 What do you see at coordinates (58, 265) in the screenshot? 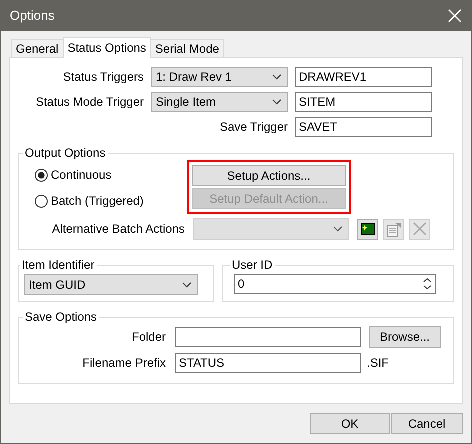
I see `group-title: Item Identifier` at bounding box center [58, 265].